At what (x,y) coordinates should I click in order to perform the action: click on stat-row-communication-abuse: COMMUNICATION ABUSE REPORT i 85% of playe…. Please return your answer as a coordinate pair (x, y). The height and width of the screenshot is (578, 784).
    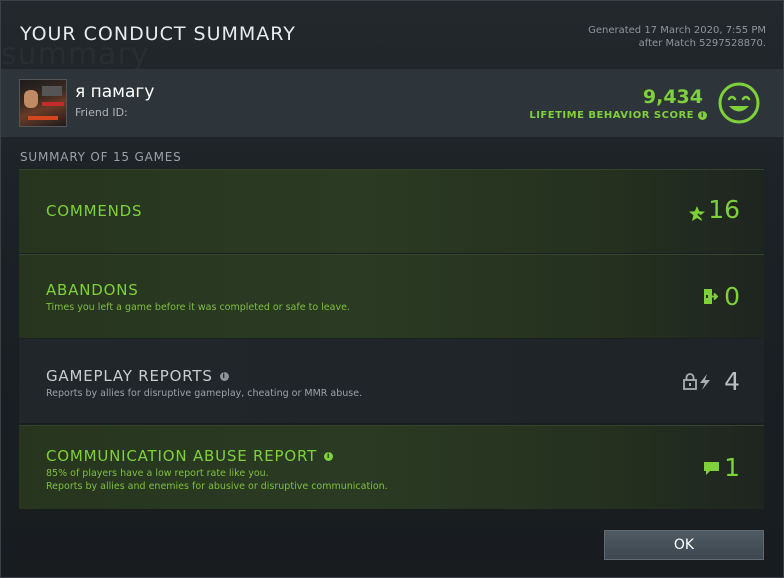
    Looking at the image, I should click on (391, 467).